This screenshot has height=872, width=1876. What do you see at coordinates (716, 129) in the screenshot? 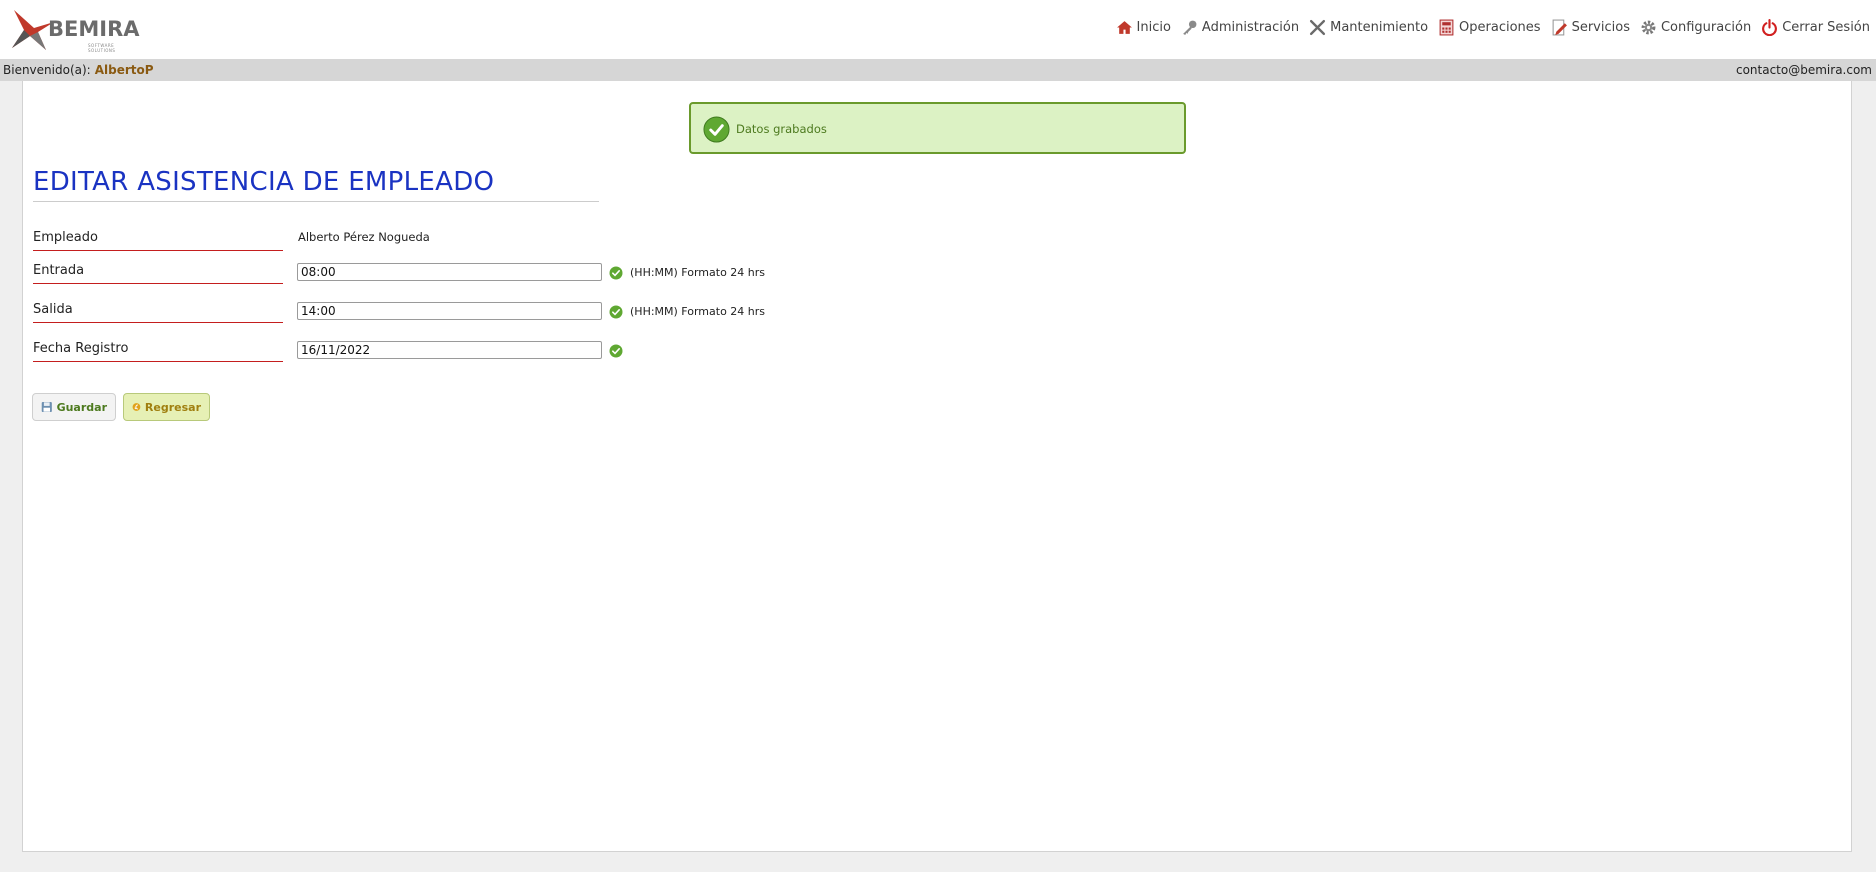
I see `check-circle-icon` at bounding box center [716, 129].